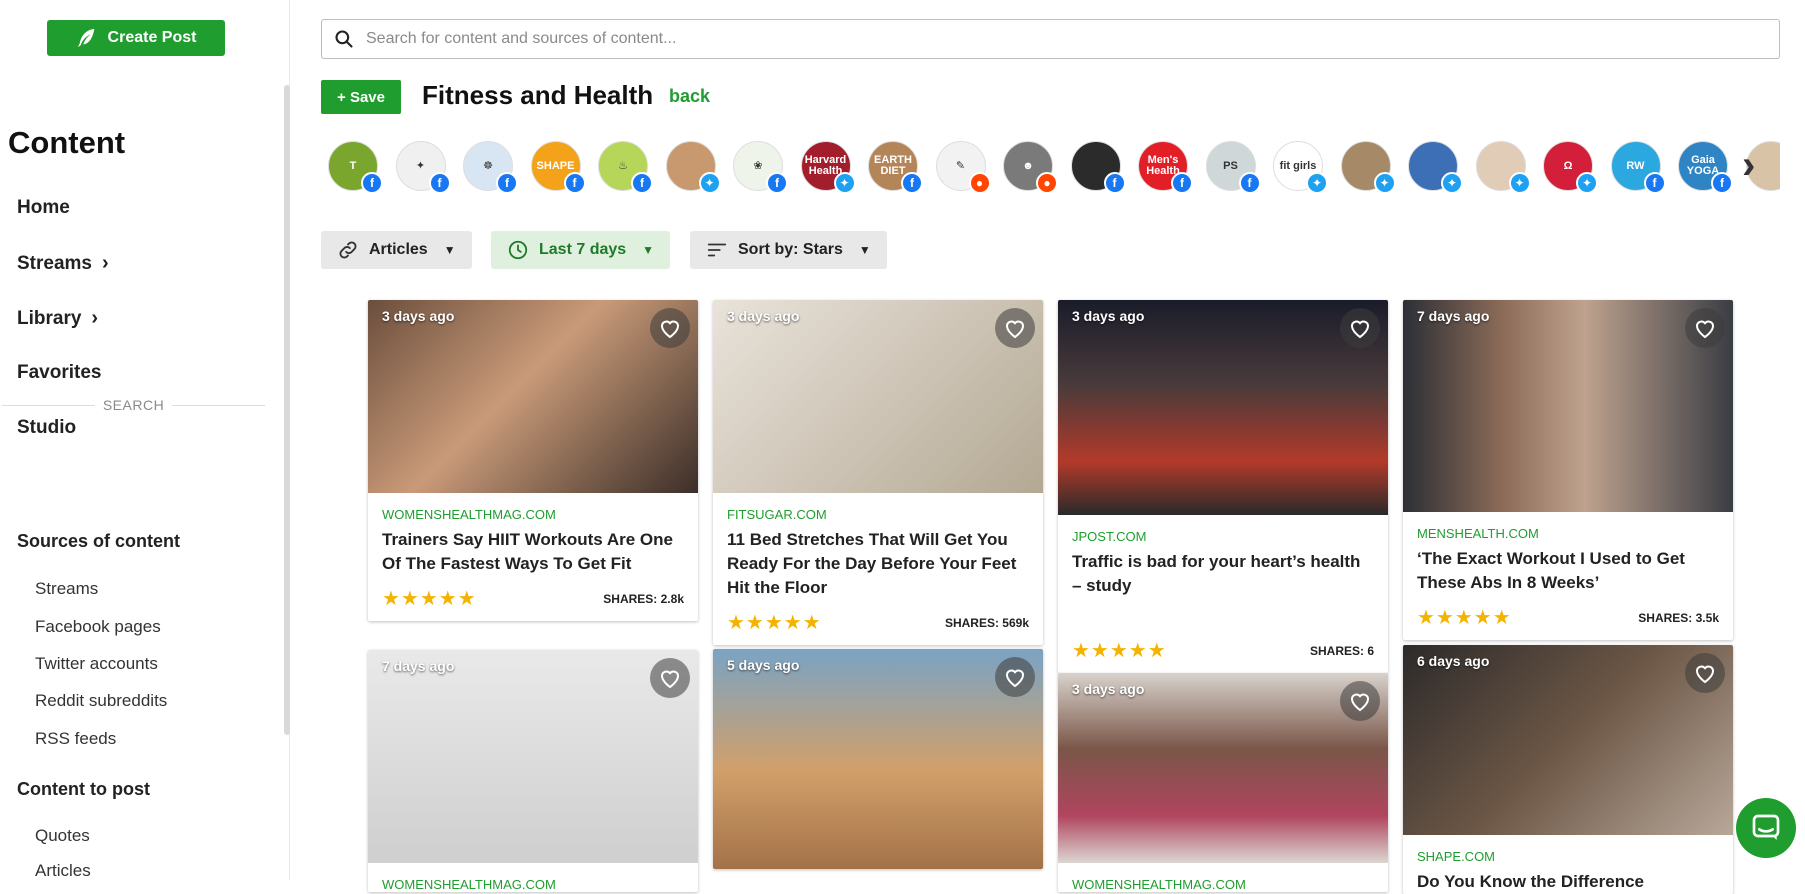  I want to click on nav-label: Streams, so click(54, 263).